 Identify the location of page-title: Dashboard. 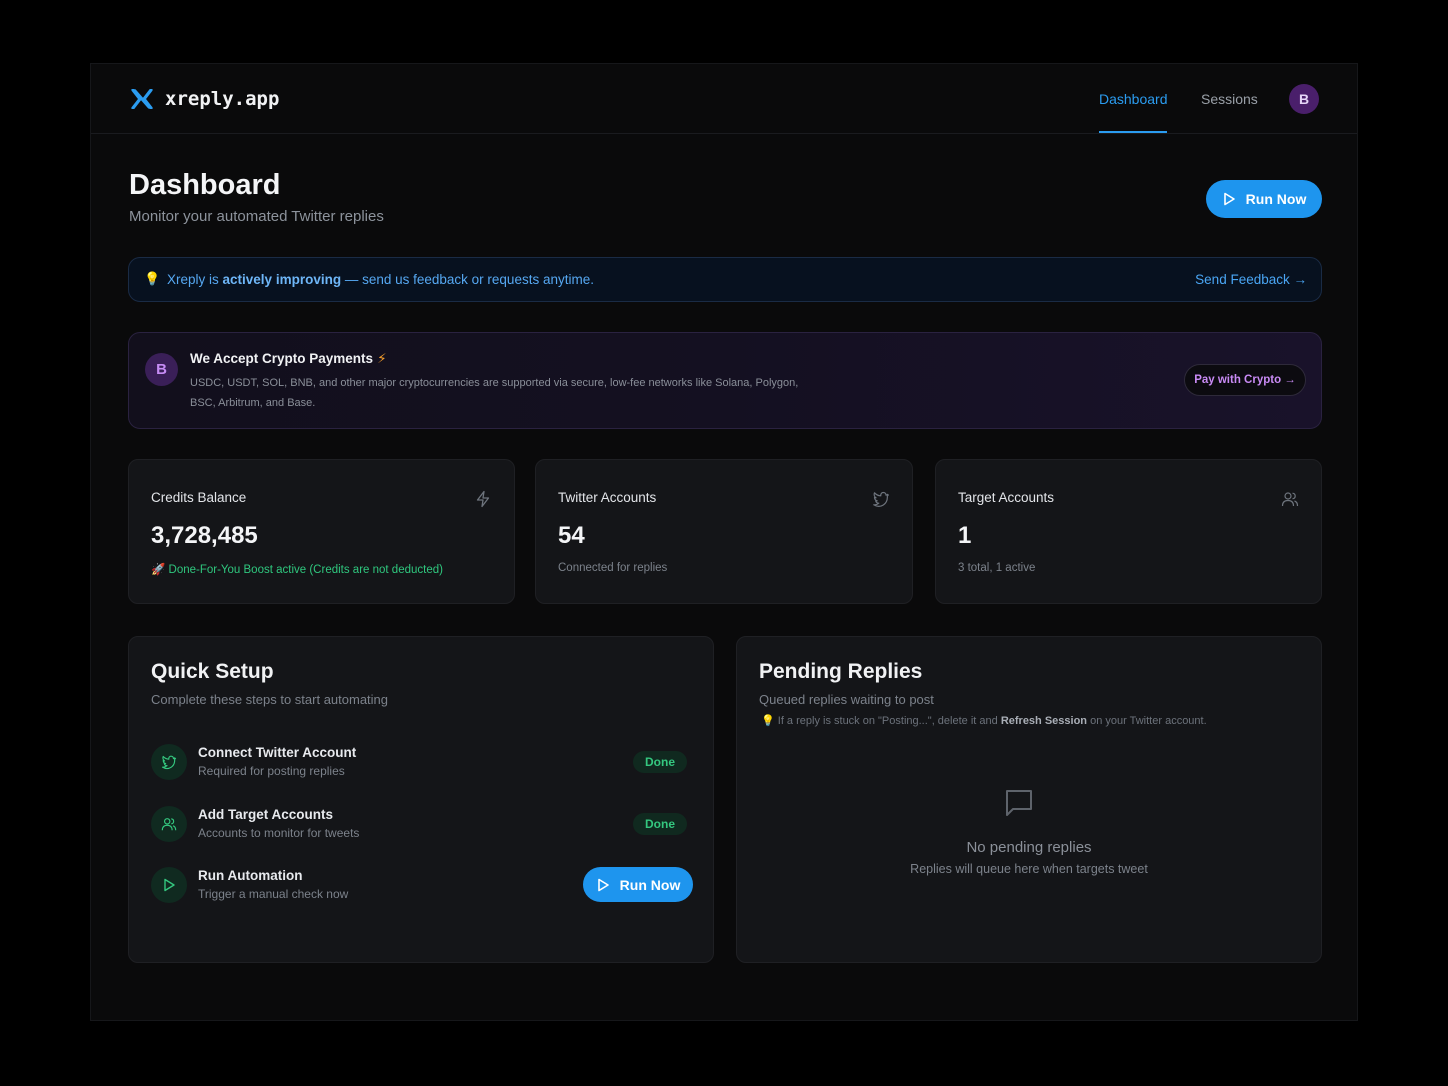
(205, 185).